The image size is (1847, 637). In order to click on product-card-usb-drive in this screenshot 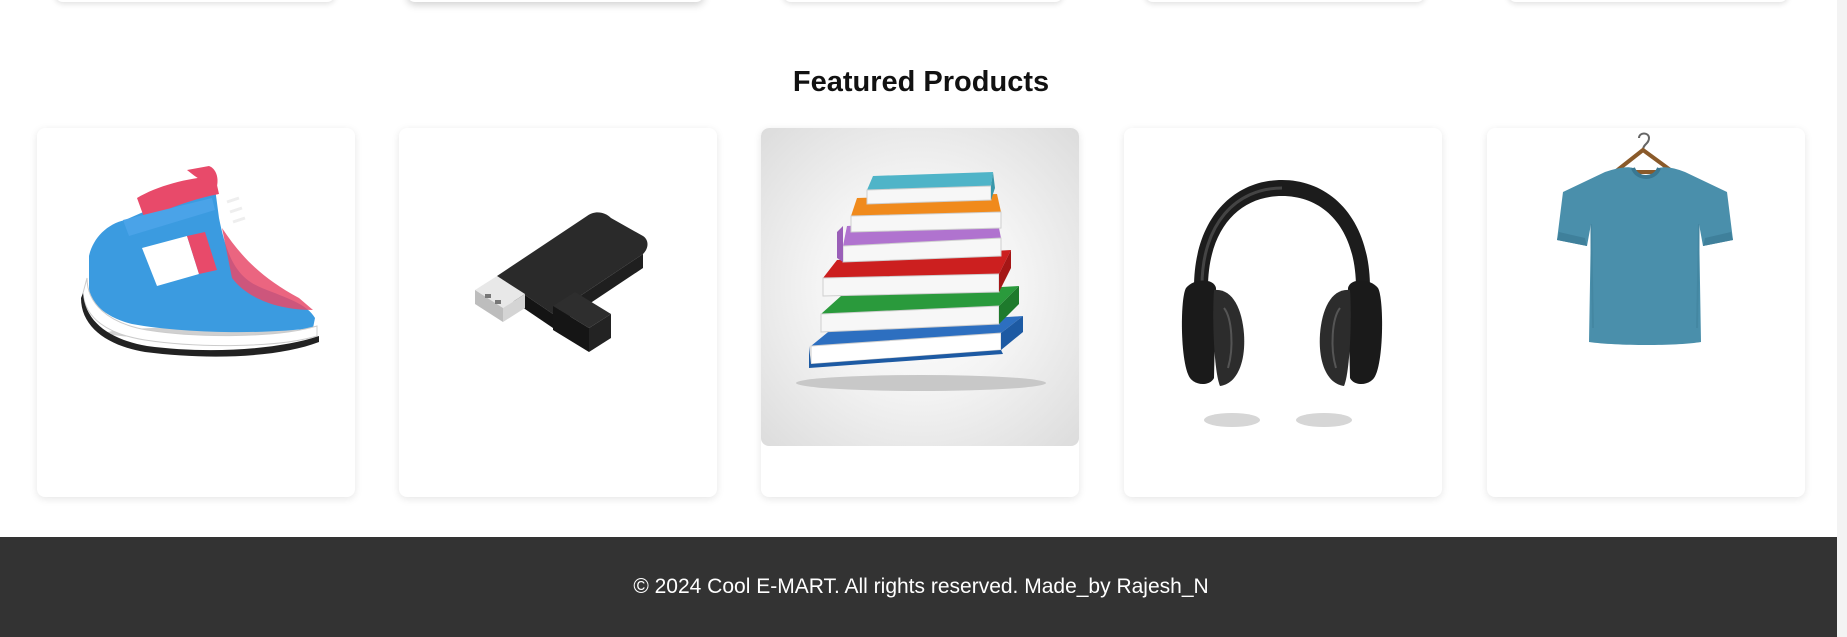, I will do `click(558, 312)`.